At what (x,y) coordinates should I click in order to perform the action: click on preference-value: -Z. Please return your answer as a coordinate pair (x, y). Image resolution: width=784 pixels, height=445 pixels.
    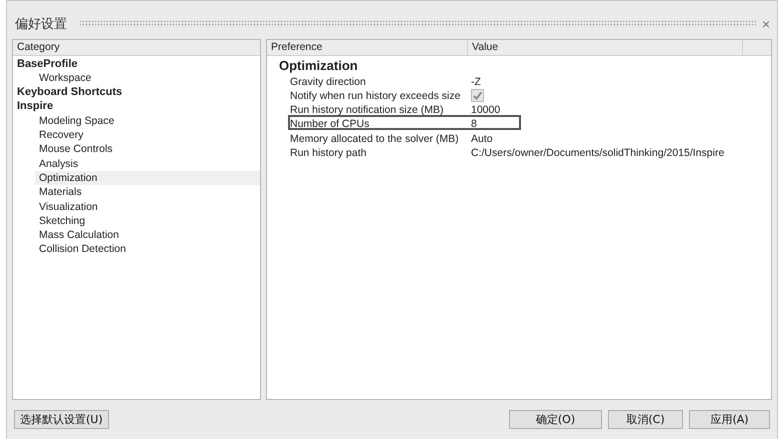
    Looking at the image, I should click on (476, 79).